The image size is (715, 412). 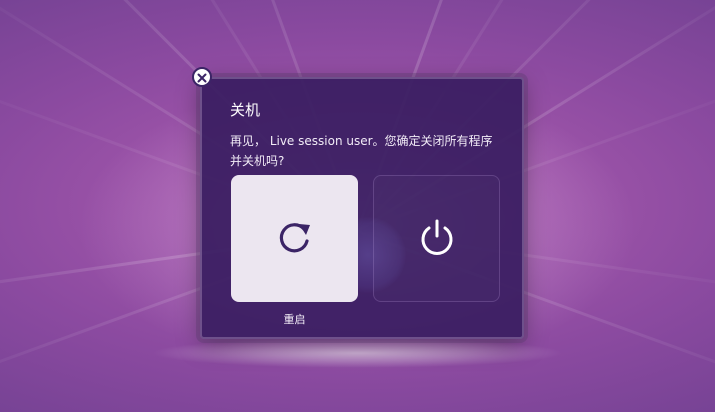 I want to click on close-icon, so click(x=202, y=77).